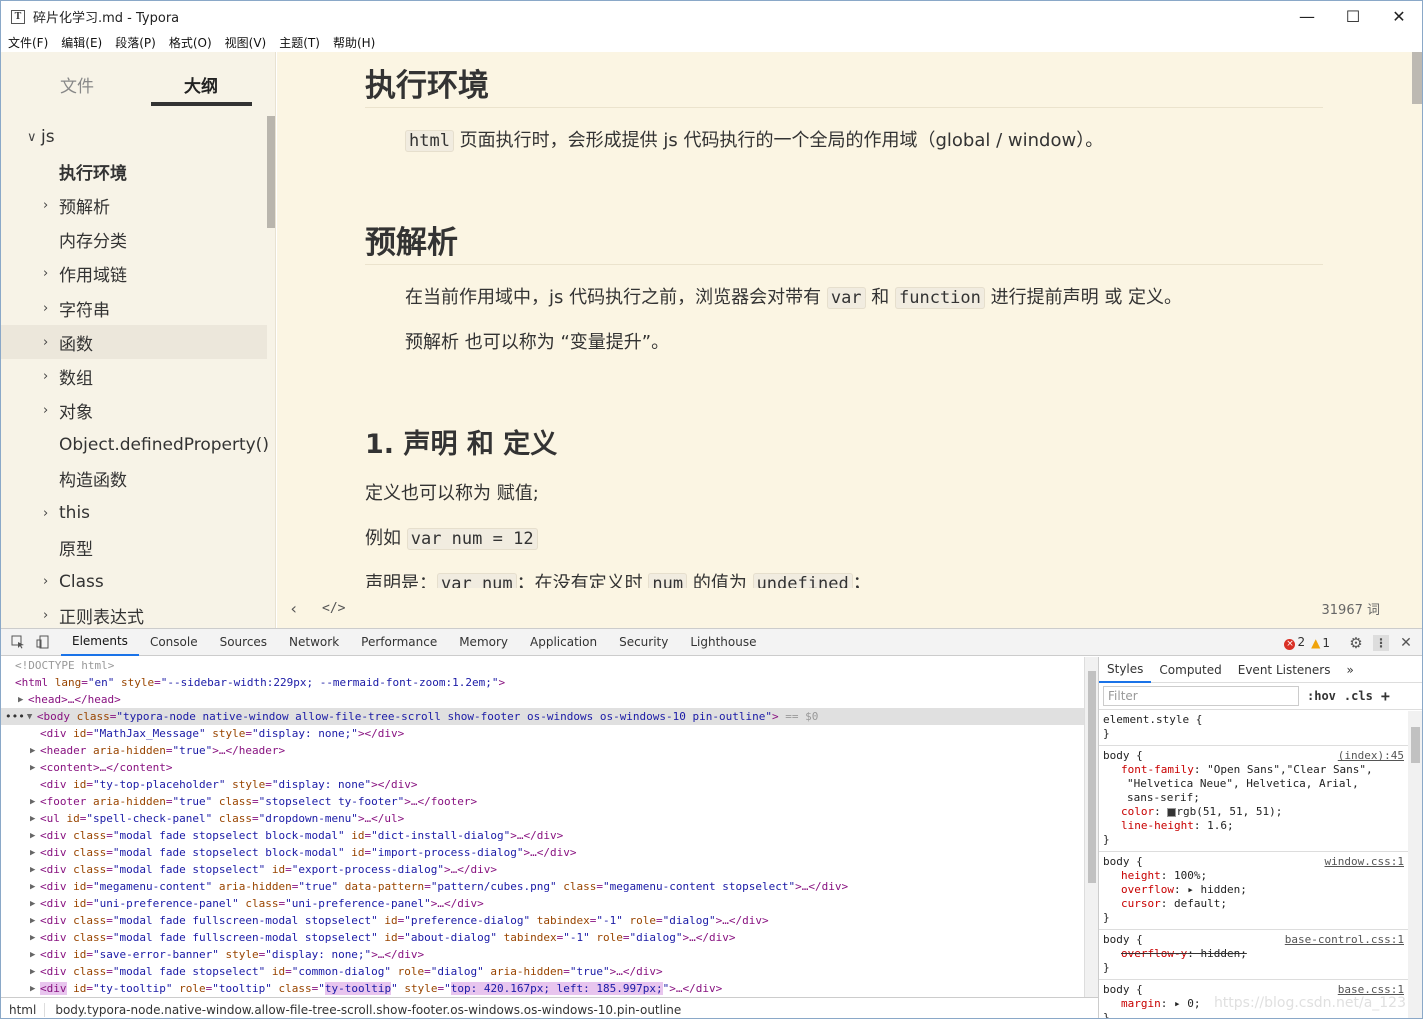  Describe the element at coordinates (1154, 953) in the screenshot. I see `property-name: overflow-y` at that location.